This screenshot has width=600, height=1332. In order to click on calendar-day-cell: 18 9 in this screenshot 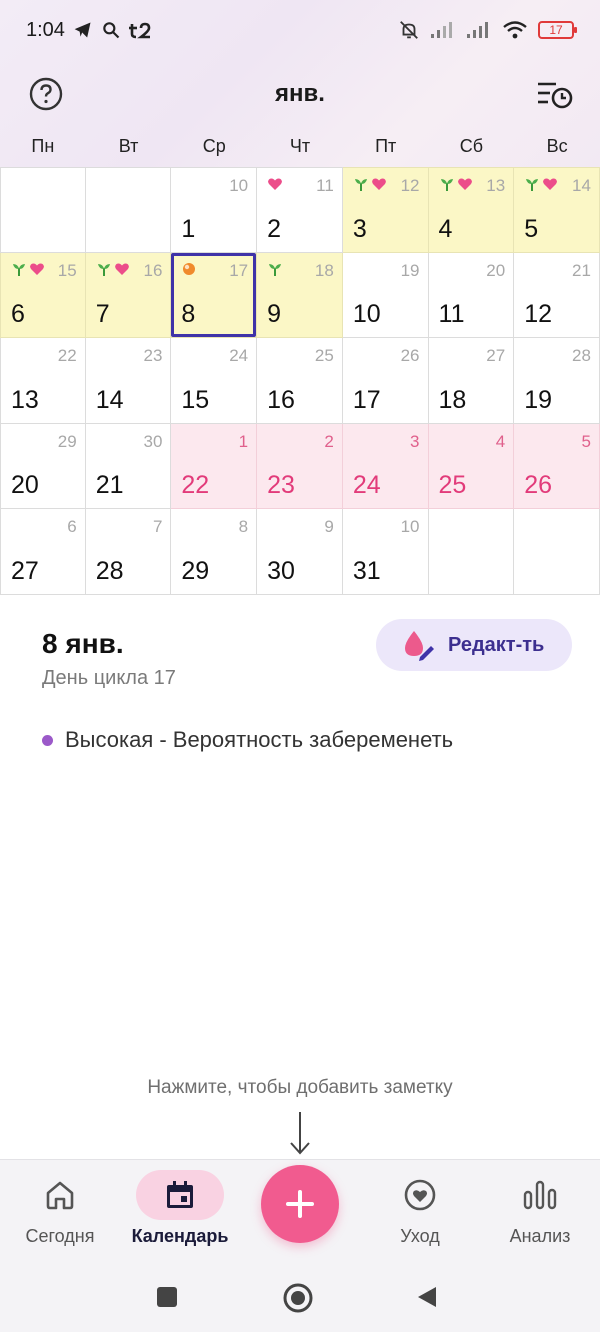, I will do `click(300, 295)`.